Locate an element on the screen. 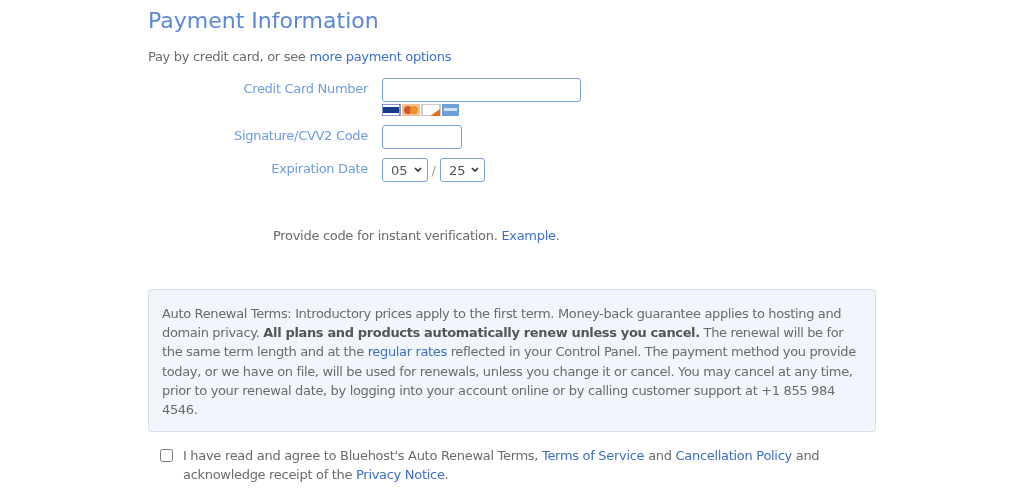 The height and width of the screenshot is (498, 1024). agreement-checkbox is located at coordinates (166, 456).